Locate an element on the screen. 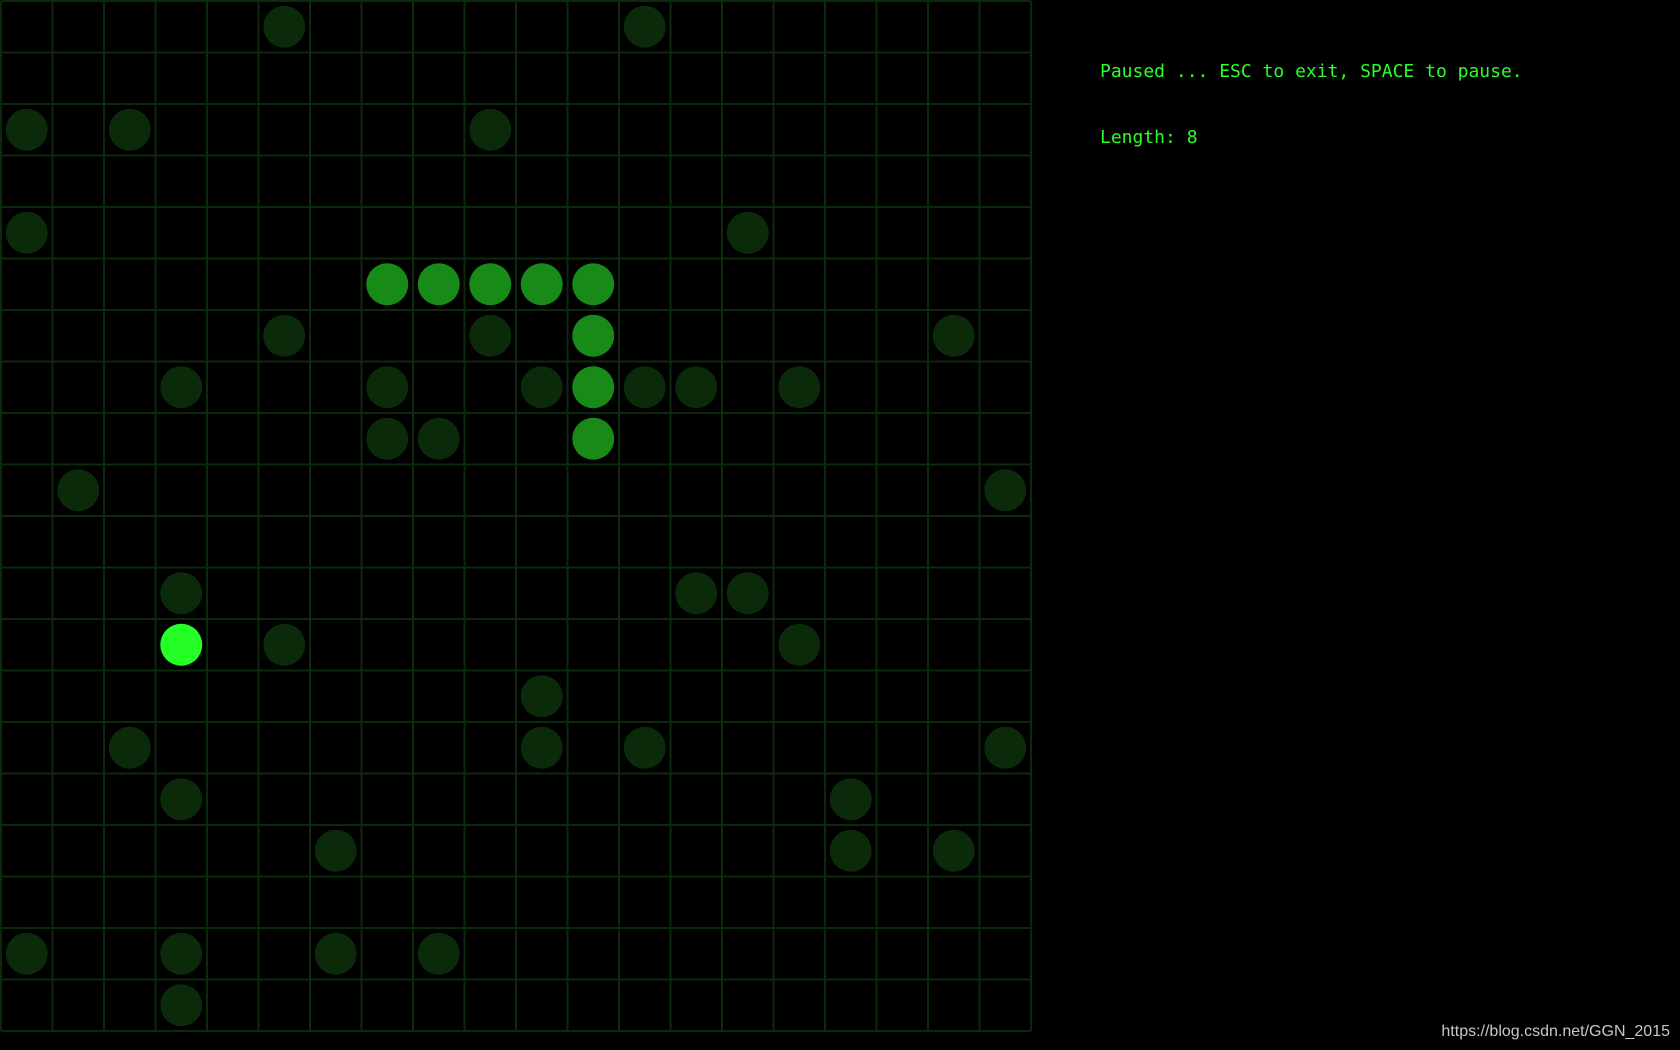  snake-head is located at coordinates (593, 438).